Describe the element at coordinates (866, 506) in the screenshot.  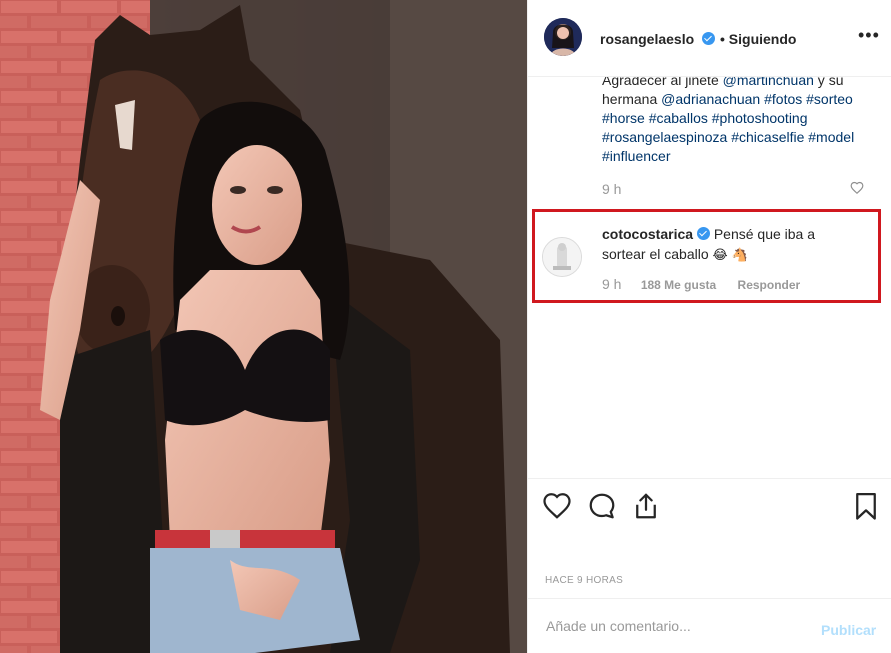
I see `bookmark-icon` at that location.